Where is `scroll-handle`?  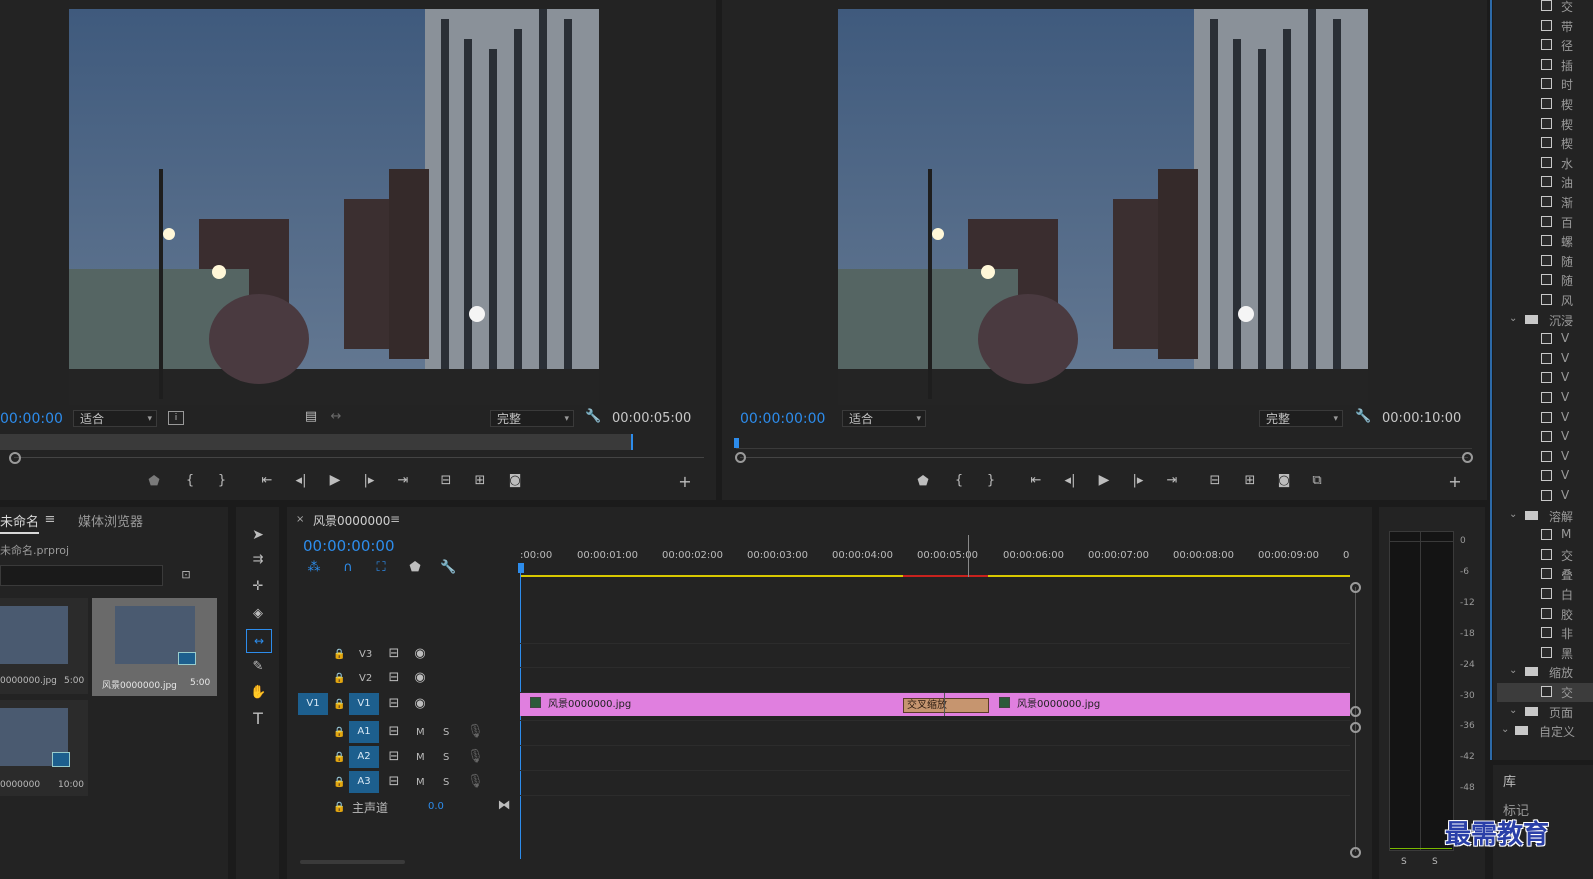 scroll-handle is located at coordinates (1355, 727).